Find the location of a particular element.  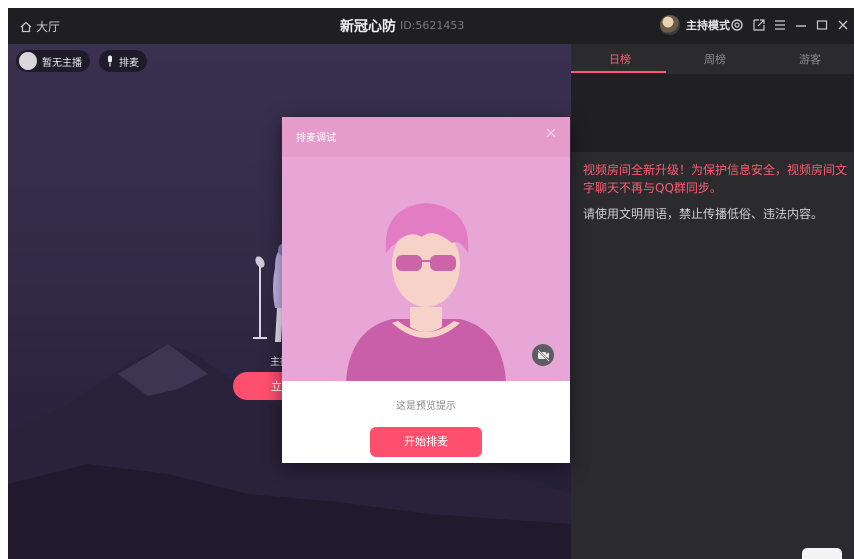

tab-daily-rank: 日榜 is located at coordinates (620, 59).